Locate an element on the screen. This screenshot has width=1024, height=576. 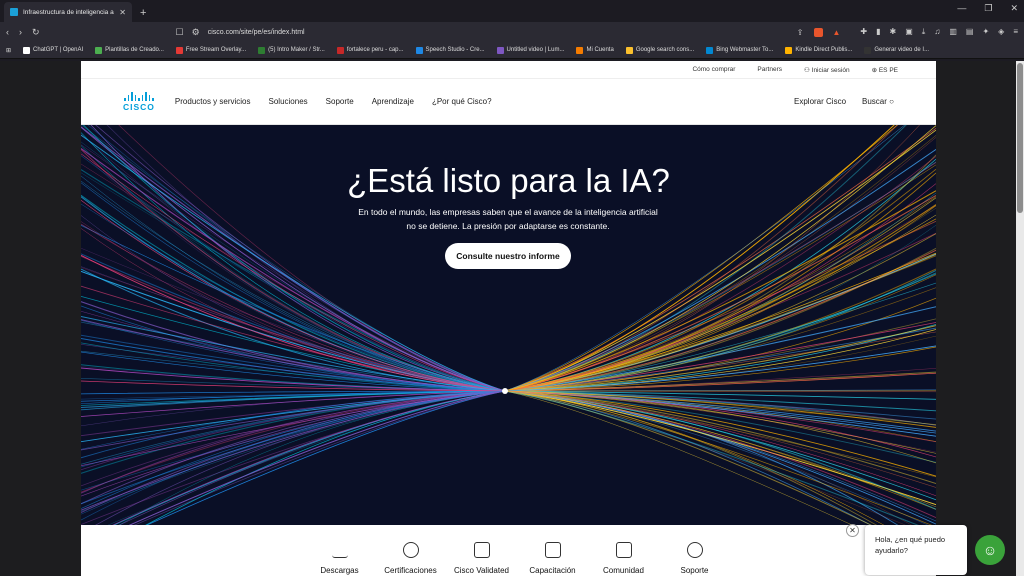
nav-solutions: Soluciones is located at coordinates (288, 101).